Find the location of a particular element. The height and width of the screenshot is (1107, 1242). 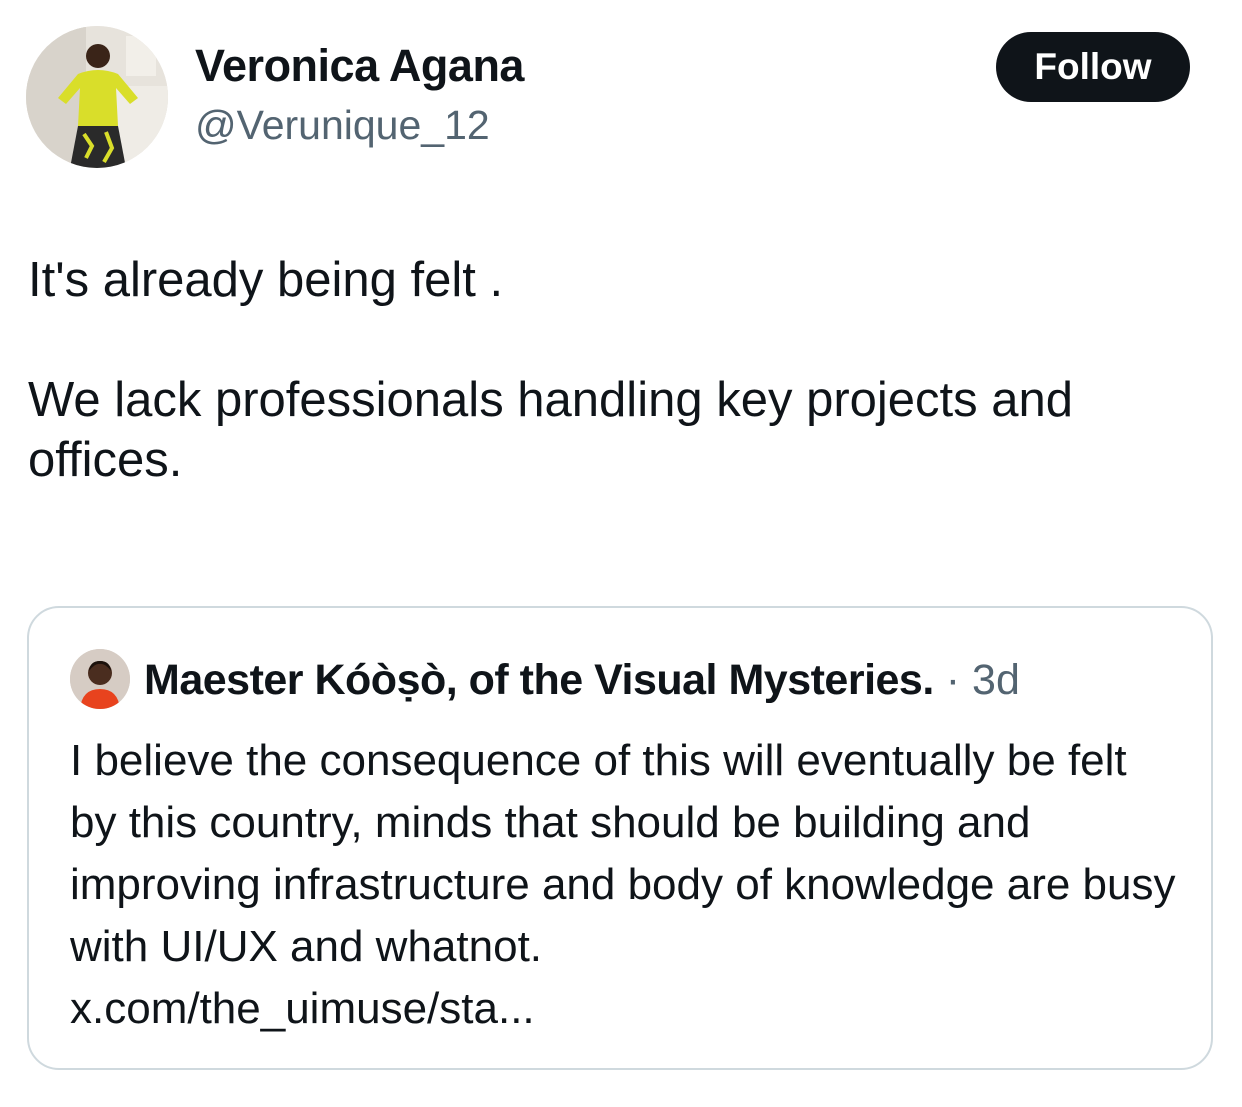

user-avatar-photo-icon is located at coordinates (97, 97).